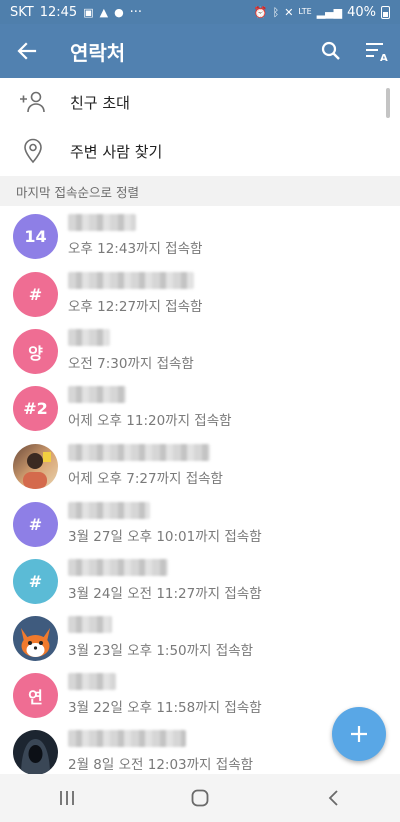  Describe the element at coordinates (200, 151) in the screenshot. I see `people-nearby-row: 주변 사람 찾기` at that location.